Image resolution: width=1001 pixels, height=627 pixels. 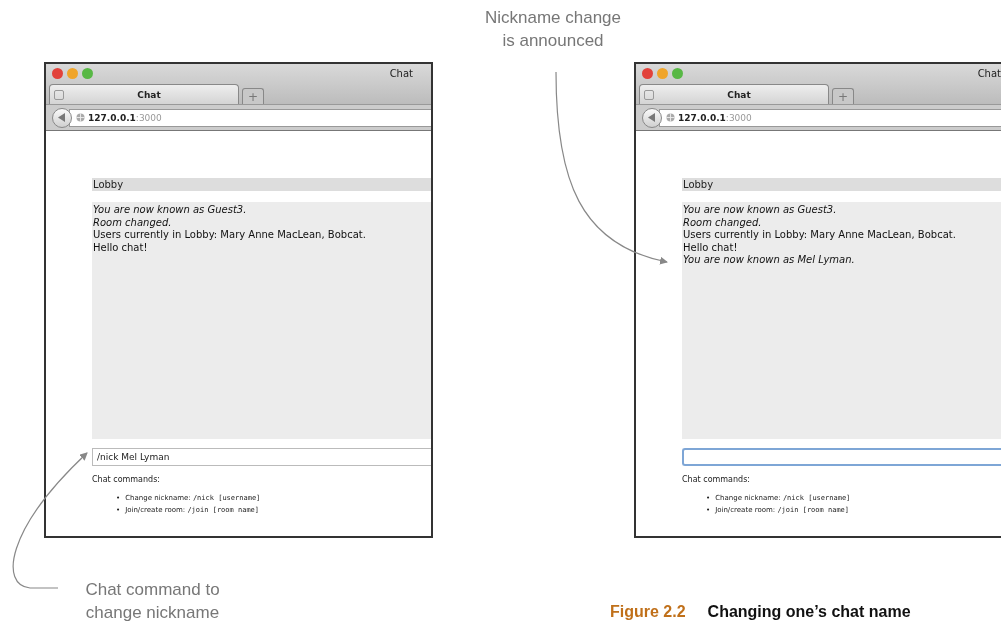 What do you see at coordinates (261, 457) in the screenshot?
I see `message-input: /nick Mel Lyman` at bounding box center [261, 457].